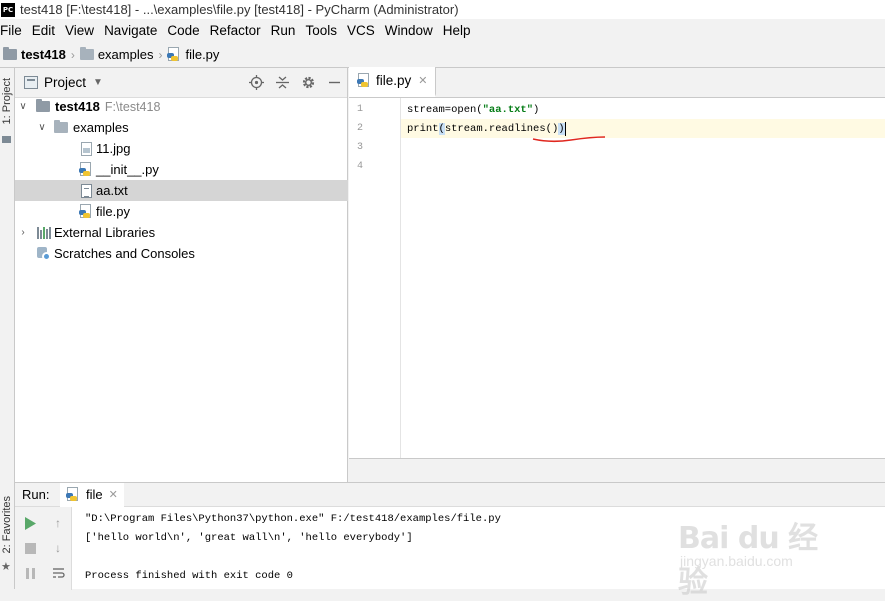 The image size is (885, 601). I want to click on breadcrumb-project: test418, so click(34, 54).